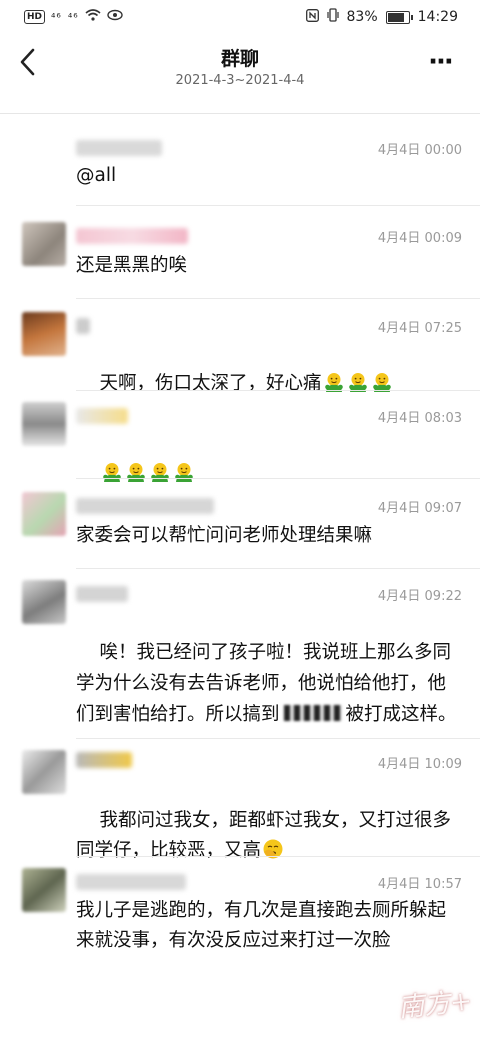  I want to click on message-item: 4月4日 10:09 我都问过我女，距都虾过我女，又打过很多同学仔，比较恶，又高, so click(240, 803).